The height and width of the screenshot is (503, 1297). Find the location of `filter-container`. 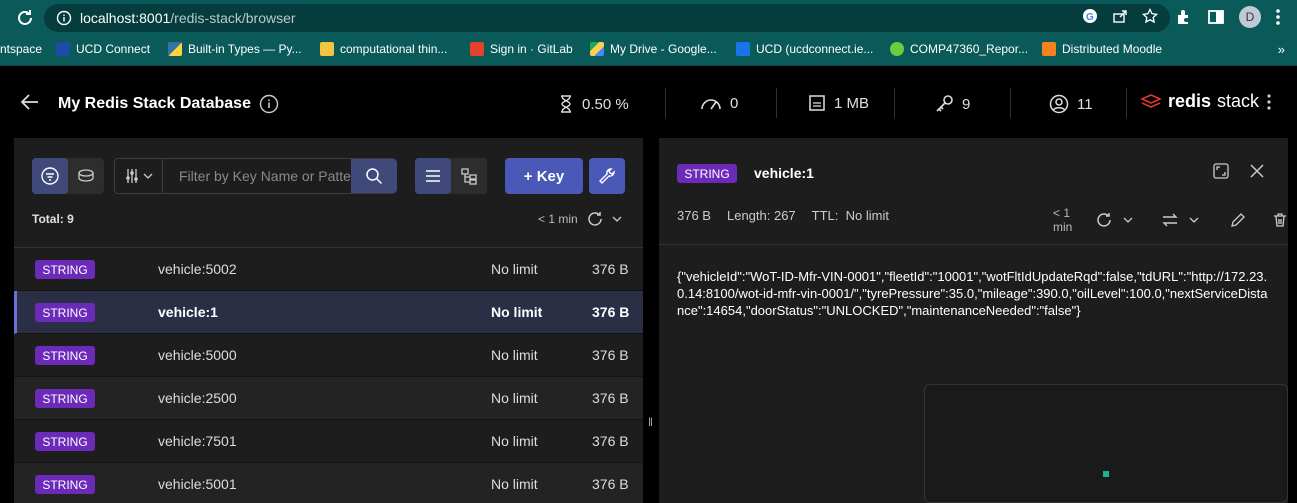

filter-container is located at coordinates (255, 176).